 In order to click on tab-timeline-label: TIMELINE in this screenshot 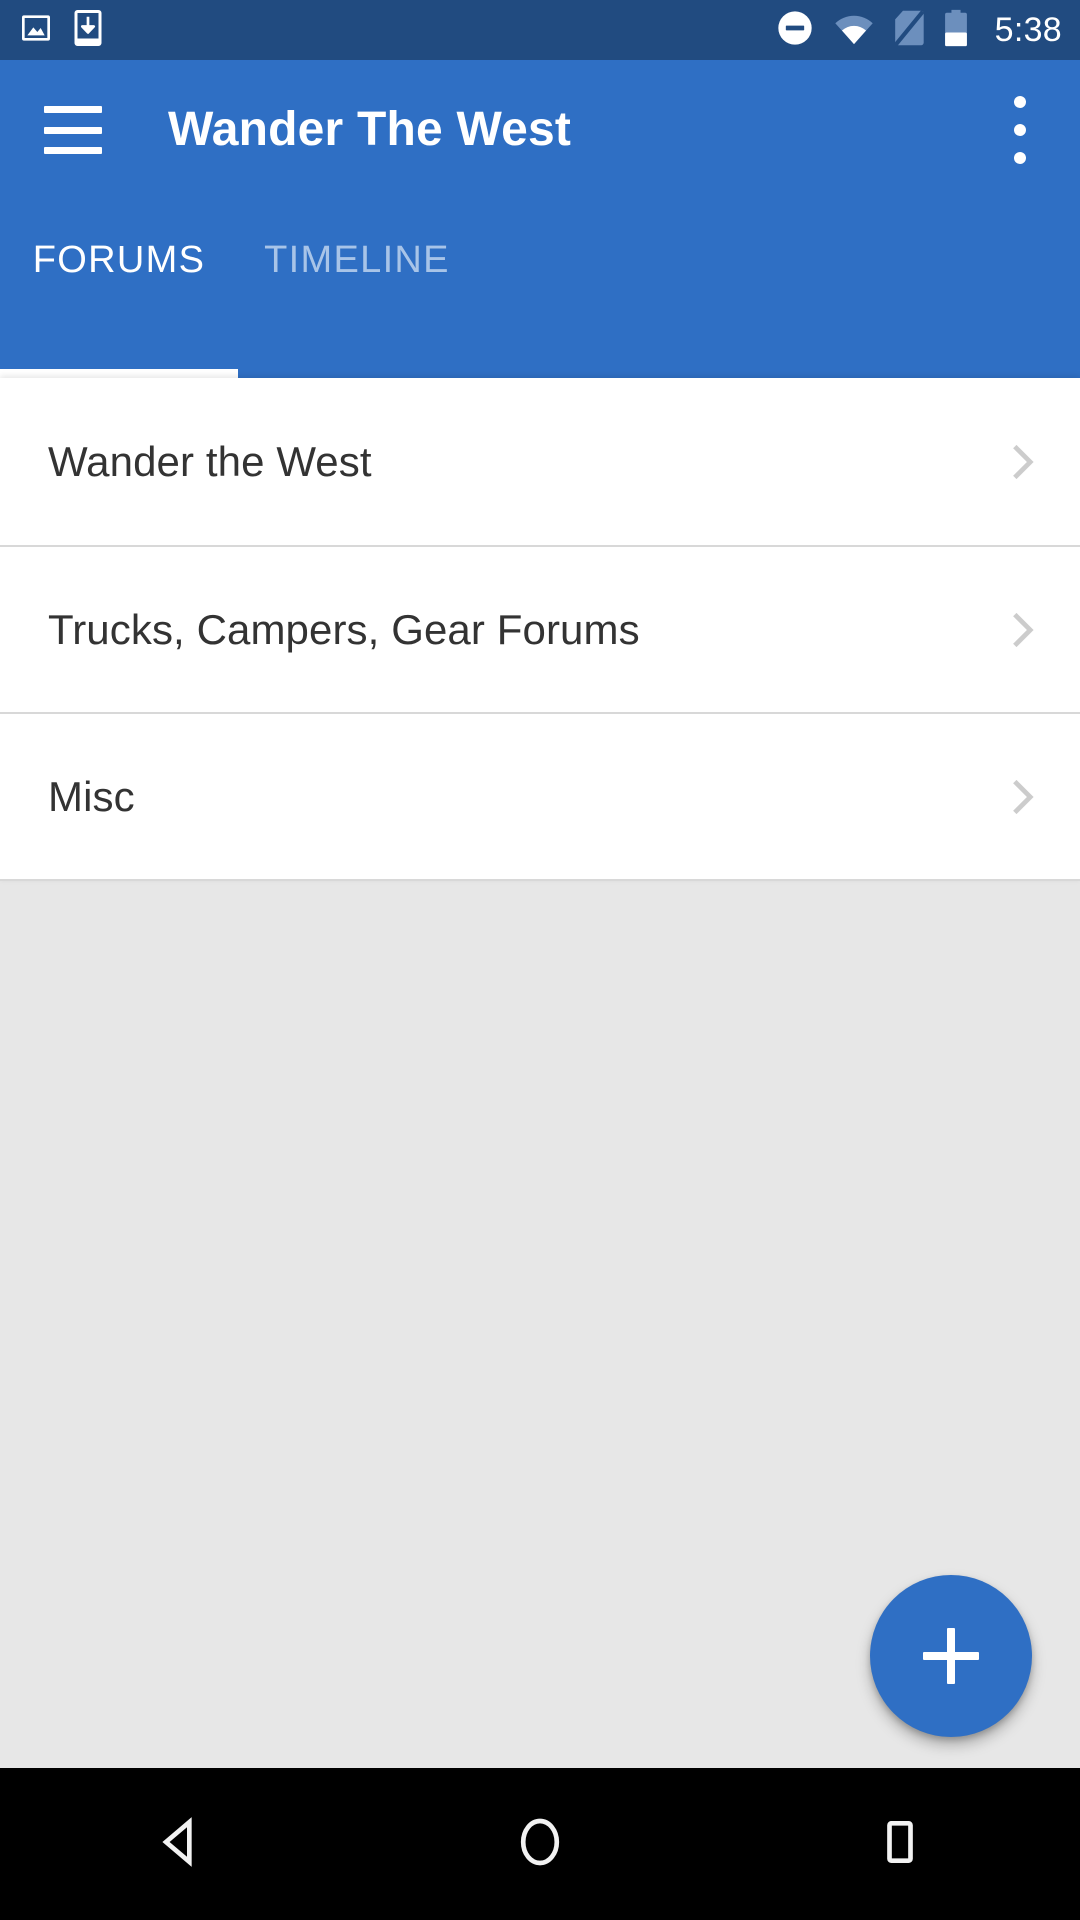, I will do `click(357, 260)`.